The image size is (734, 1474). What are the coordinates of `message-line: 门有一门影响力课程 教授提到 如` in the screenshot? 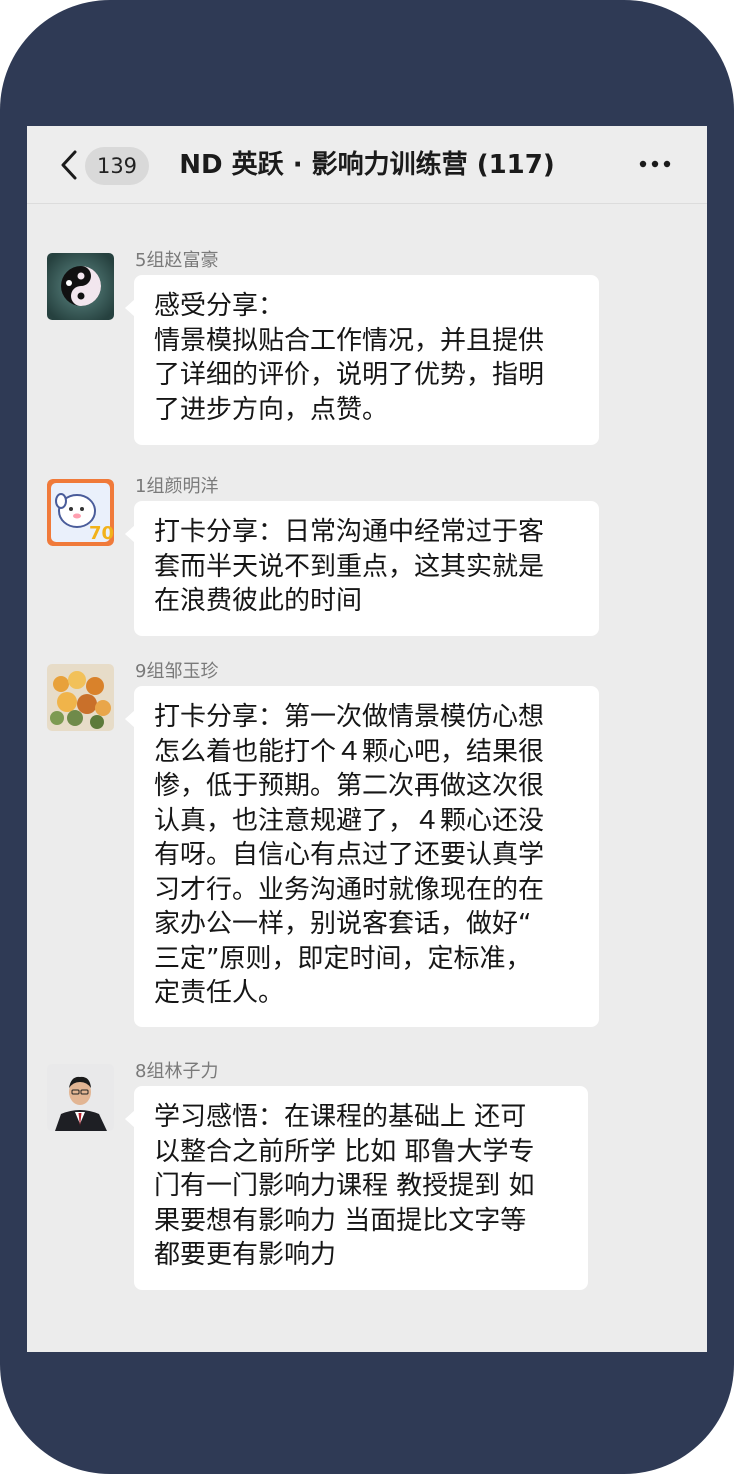 It's located at (344, 1186).